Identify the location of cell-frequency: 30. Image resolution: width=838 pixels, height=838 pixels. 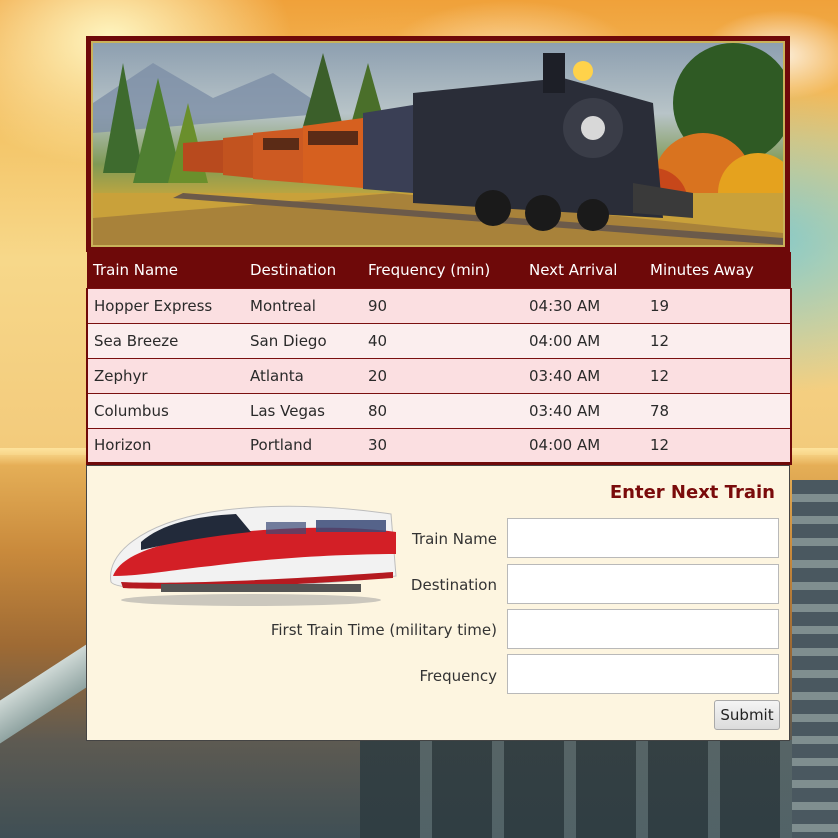
(442, 446).